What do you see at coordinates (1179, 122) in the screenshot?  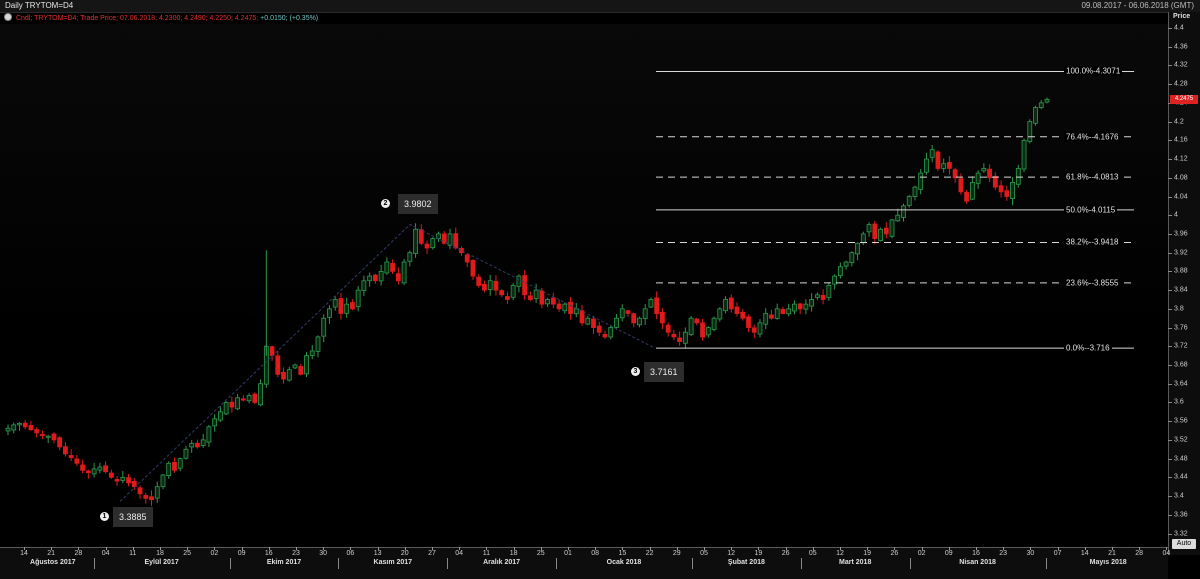 I see `y-tick-label: 4.2` at bounding box center [1179, 122].